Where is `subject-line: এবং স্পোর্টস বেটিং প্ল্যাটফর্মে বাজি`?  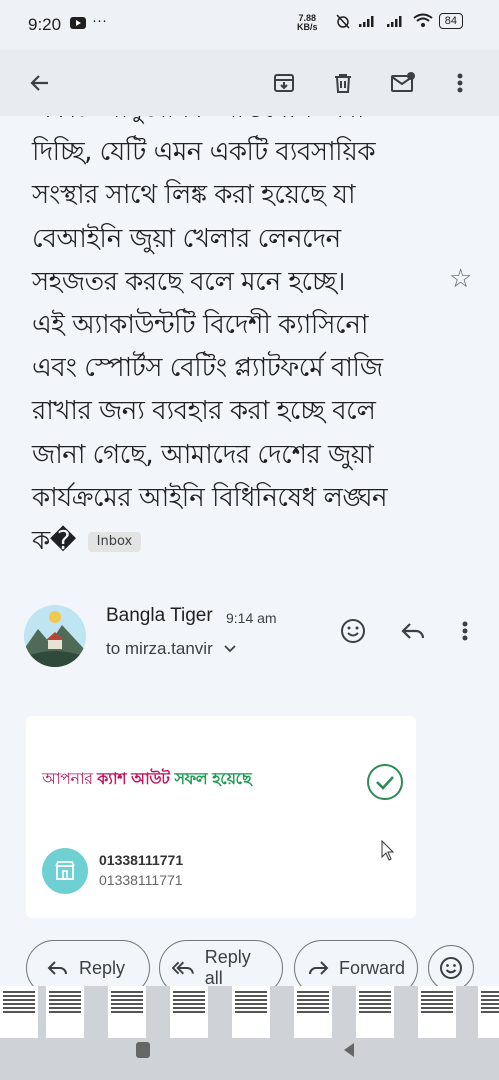 subject-line: এবং স্পোর্টস বেটিং প্ল্যাটফর্মে বাজি is located at coordinates (207, 368).